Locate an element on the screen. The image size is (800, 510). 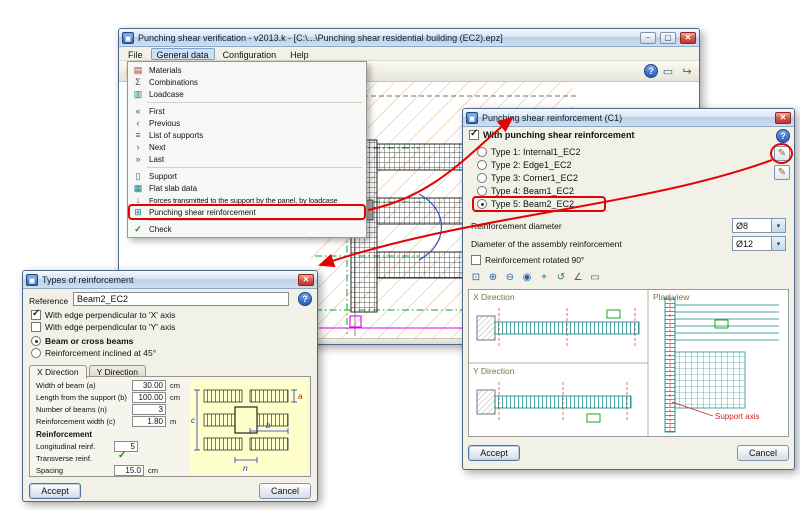
type-5-label: Type 5: Beam2_EC2 is located at coordinates (533, 204).